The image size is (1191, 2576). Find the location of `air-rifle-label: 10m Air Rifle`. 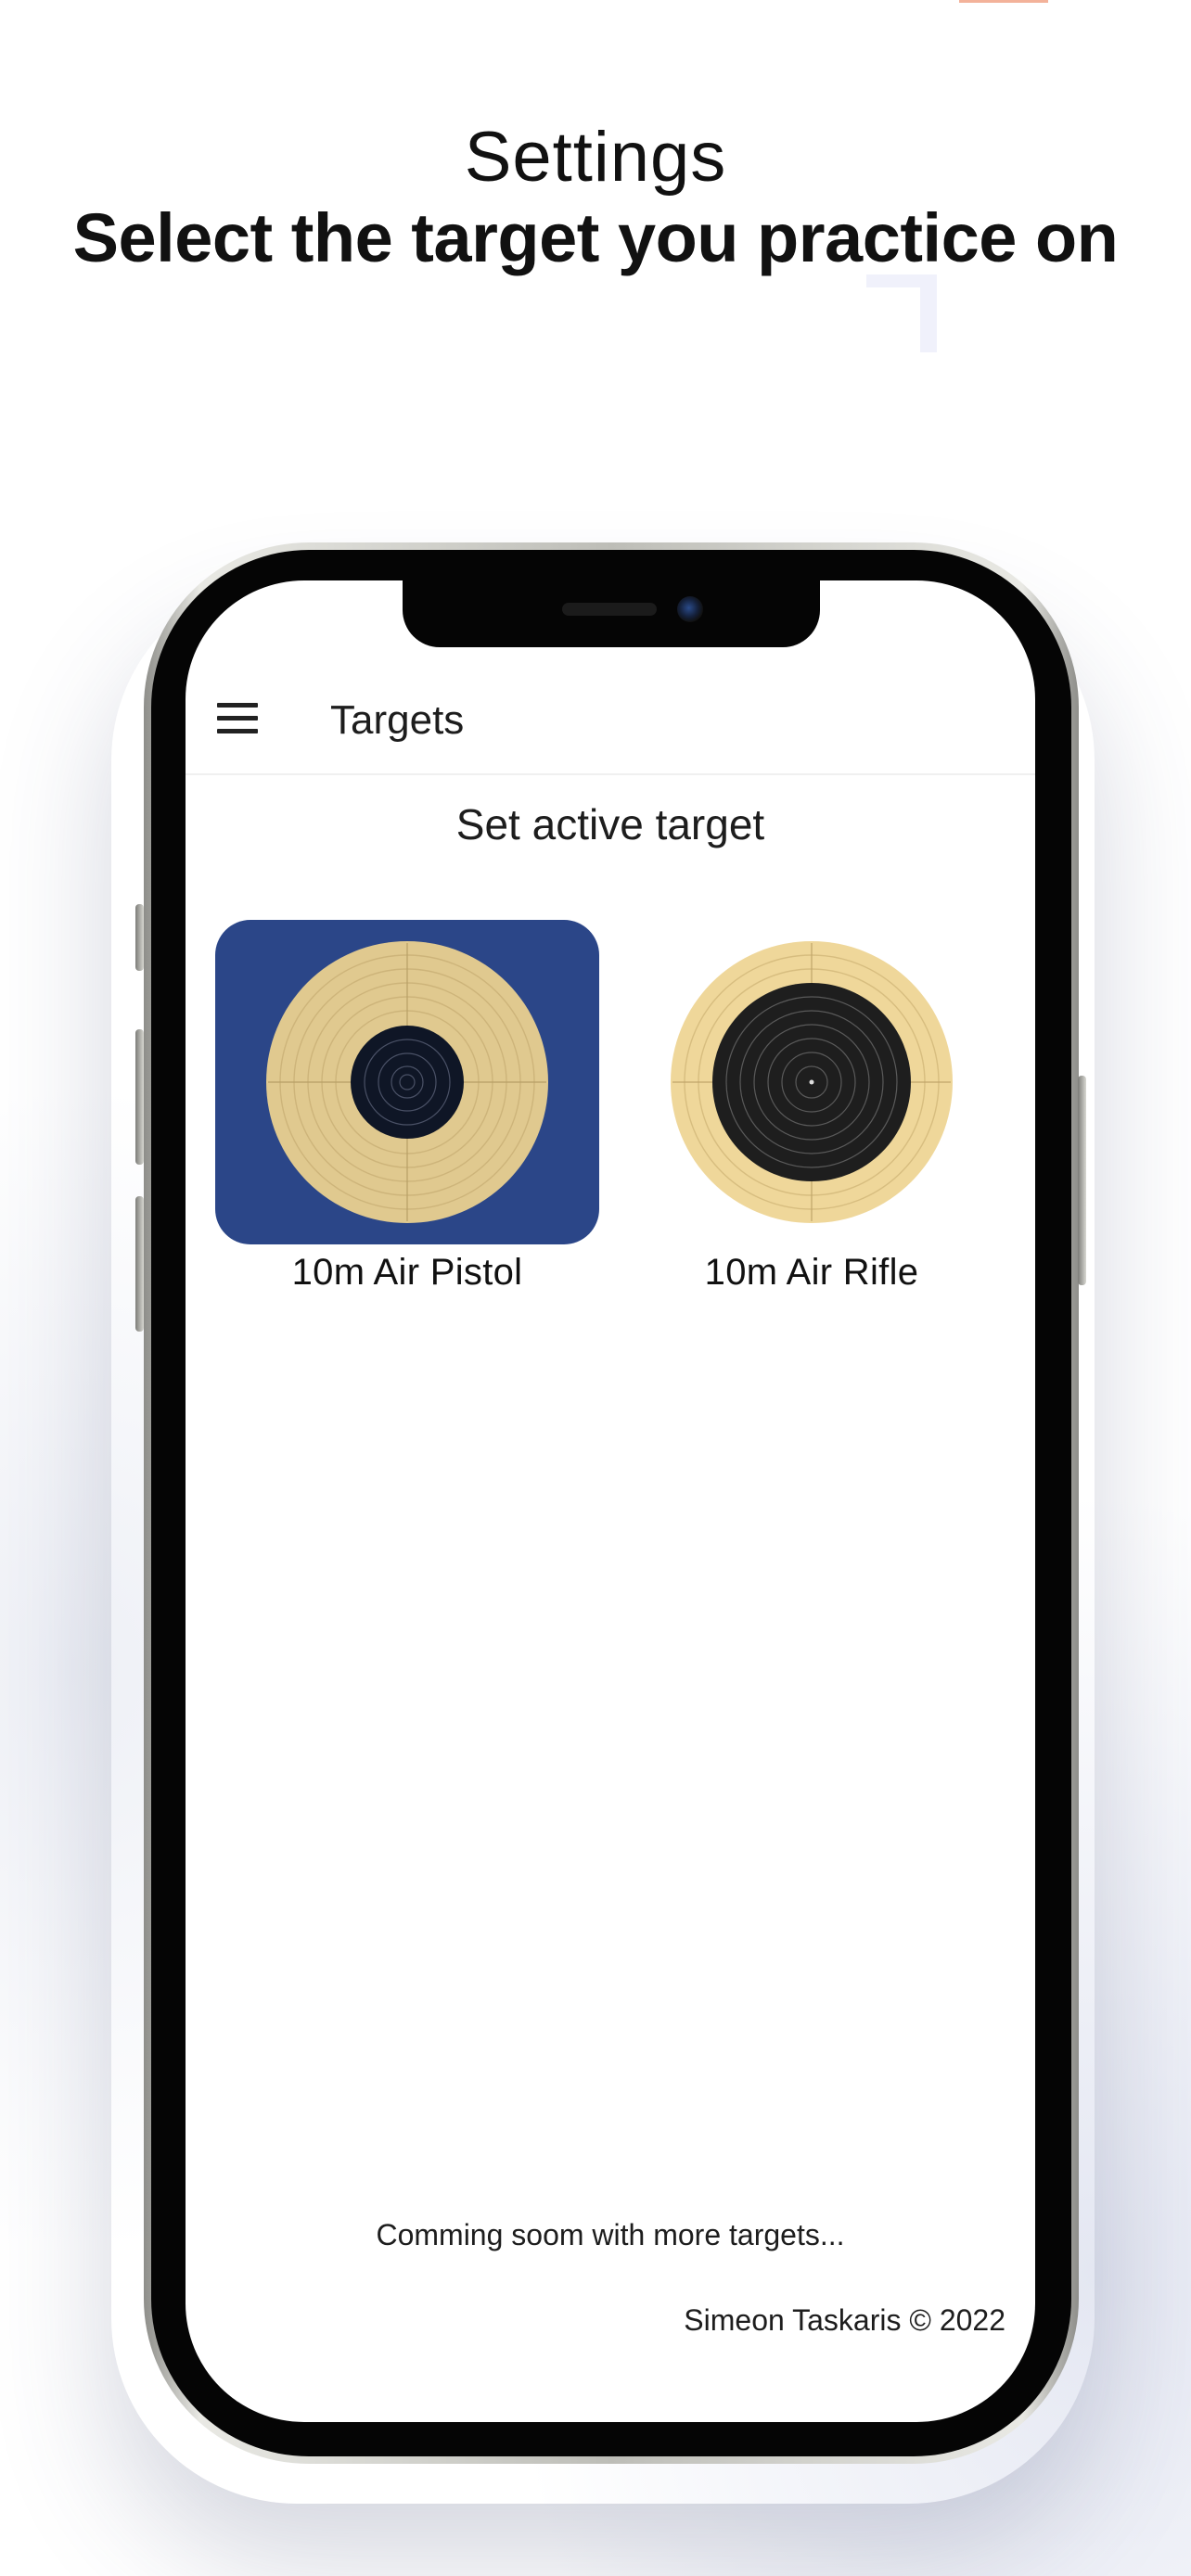

air-rifle-label: 10m Air Rifle is located at coordinates (811, 1272).